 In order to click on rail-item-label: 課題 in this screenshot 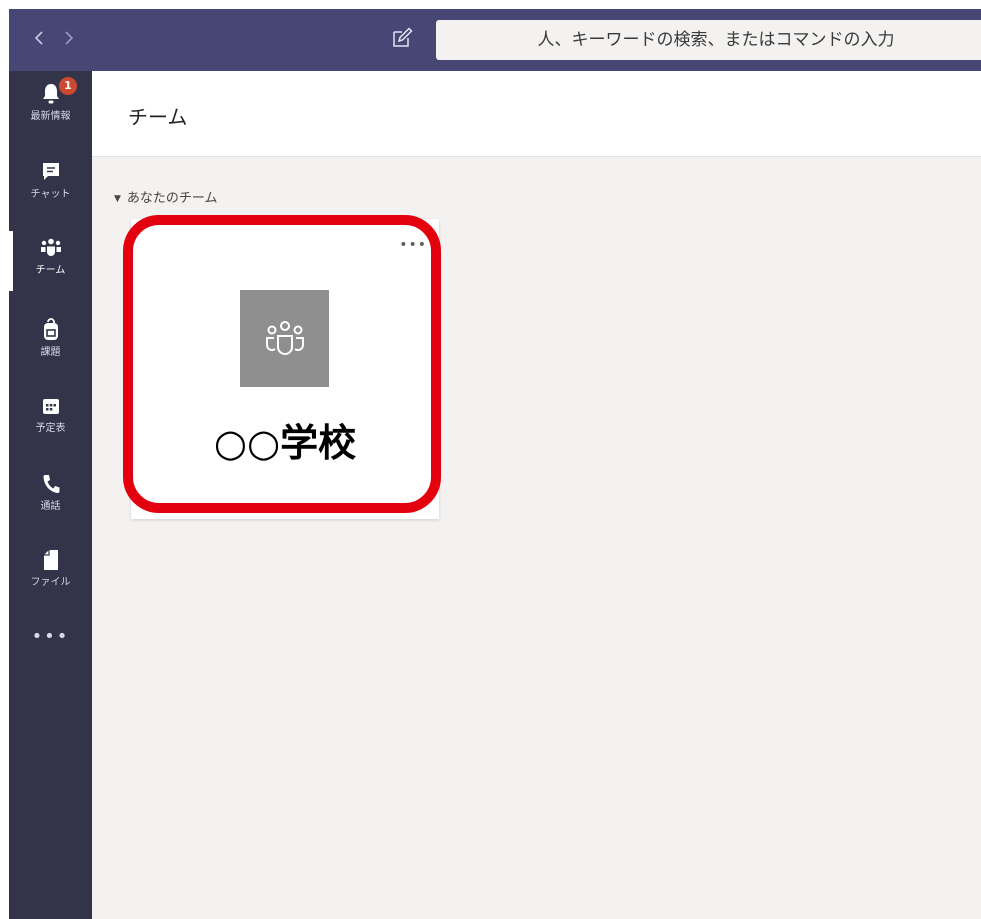, I will do `click(50, 352)`.